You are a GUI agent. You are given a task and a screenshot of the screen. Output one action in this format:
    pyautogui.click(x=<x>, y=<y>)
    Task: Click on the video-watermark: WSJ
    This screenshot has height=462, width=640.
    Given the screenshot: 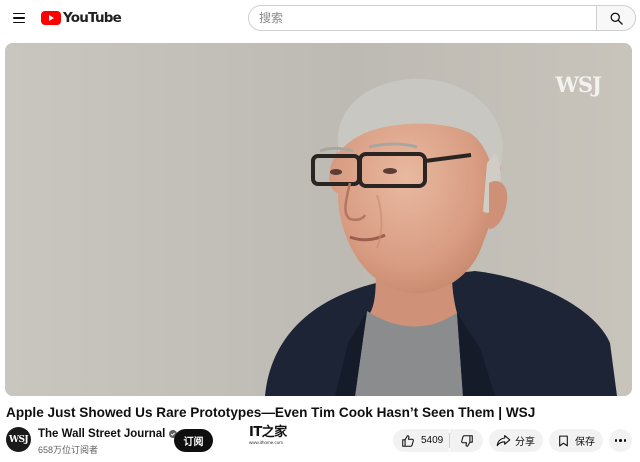 What is the action you would take?
    pyautogui.click(x=578, y=84)
    